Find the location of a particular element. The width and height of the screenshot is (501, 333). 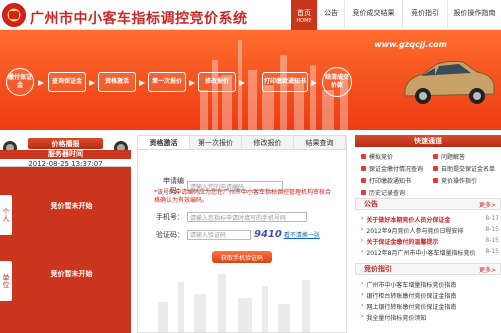

banner-url: www.gzqcjj.com is located at coordinates (410, 44).